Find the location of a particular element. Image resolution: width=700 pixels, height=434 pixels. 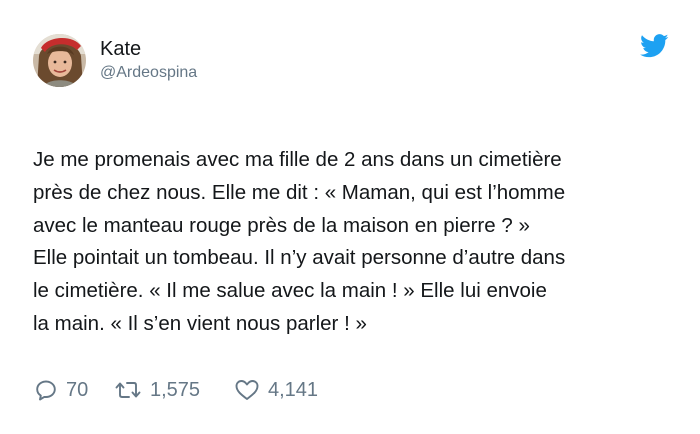

tweet-actions: 70 1,575 4,141 is located at coordinates (176, 390).